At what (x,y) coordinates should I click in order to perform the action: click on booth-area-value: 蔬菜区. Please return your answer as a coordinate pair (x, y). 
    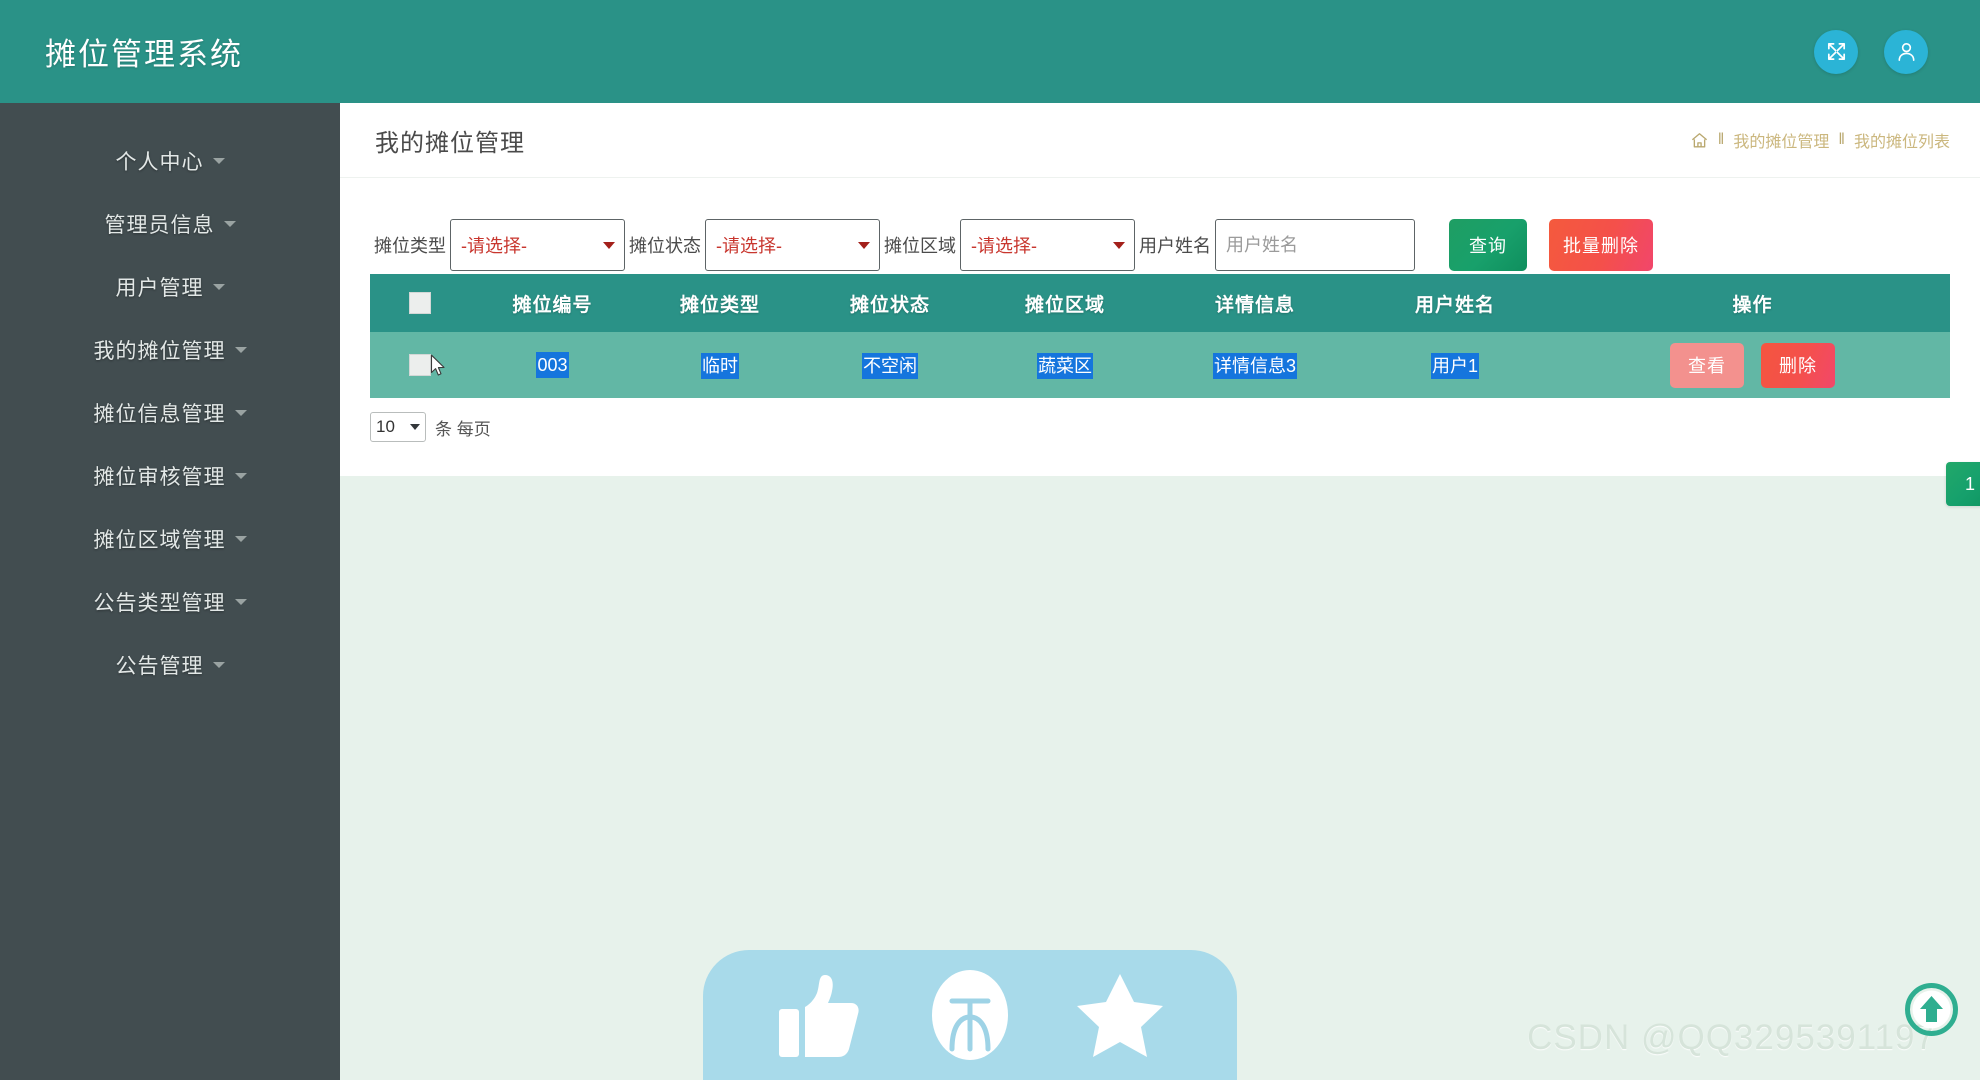
    Looking at the image, I should click on (1065, 366).